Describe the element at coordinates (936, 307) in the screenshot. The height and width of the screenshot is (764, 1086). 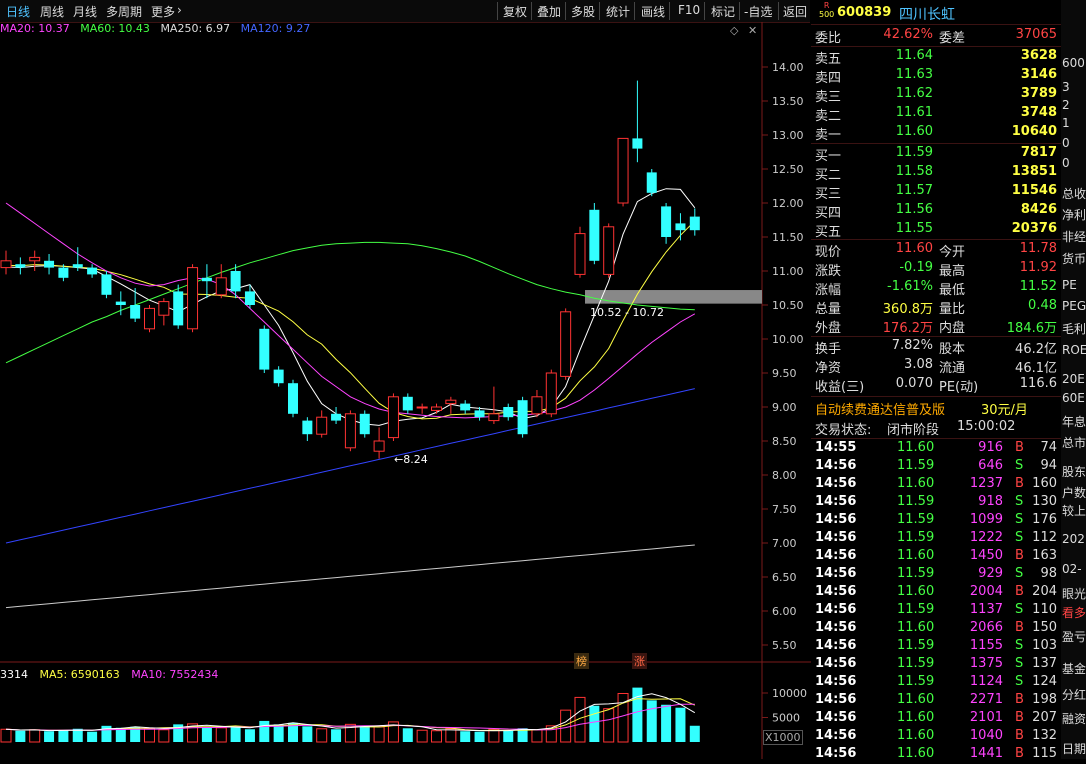
I see `quote-stat-row: 总量 360.8万 量比 0.48` at that location.